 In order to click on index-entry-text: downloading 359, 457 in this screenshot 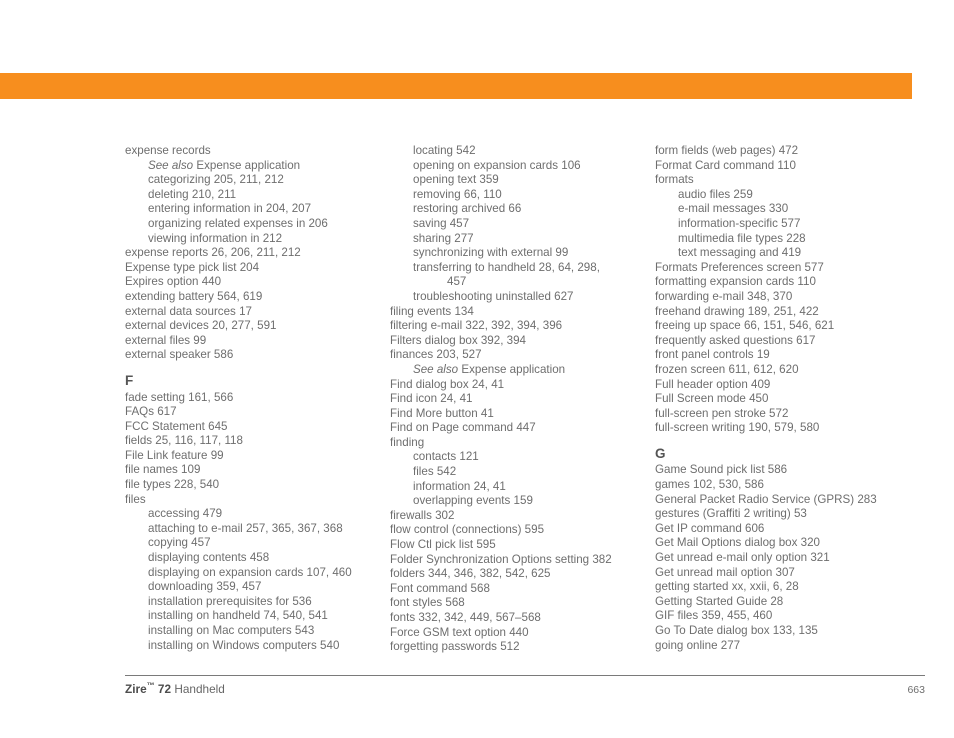, I will do `click(205, 587)`.